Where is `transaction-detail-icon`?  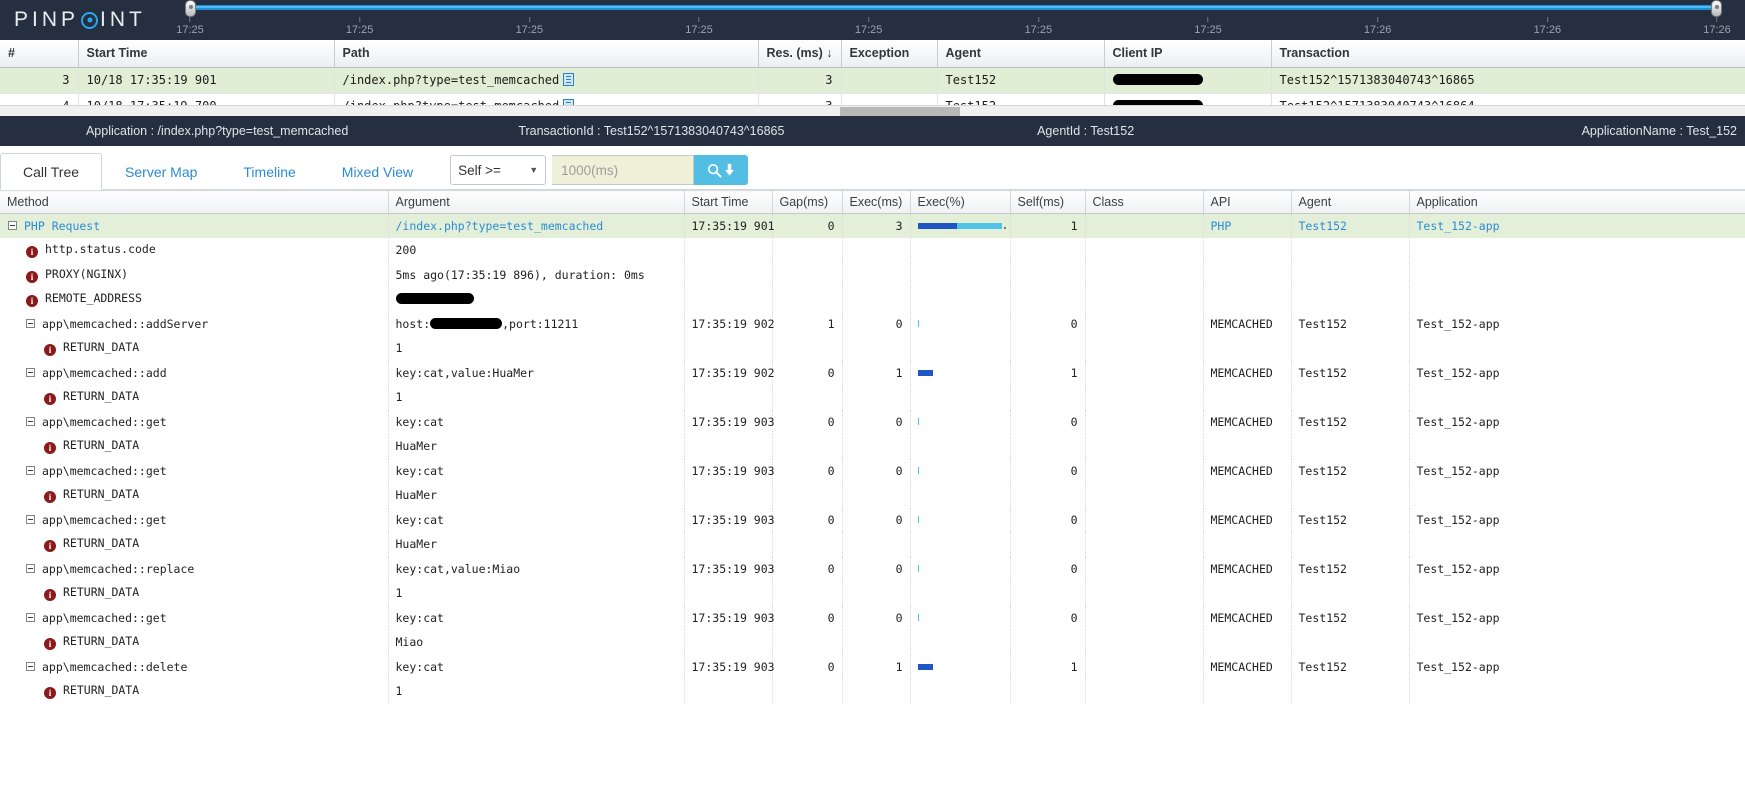 transaction-detail-icon is located at coordinates (569, 79).